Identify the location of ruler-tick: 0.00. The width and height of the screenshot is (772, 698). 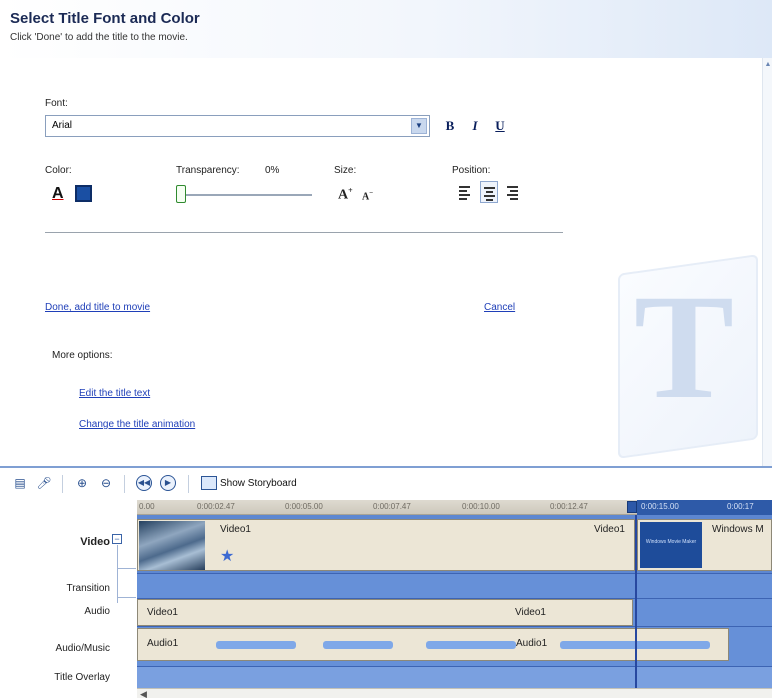
(147, 506).